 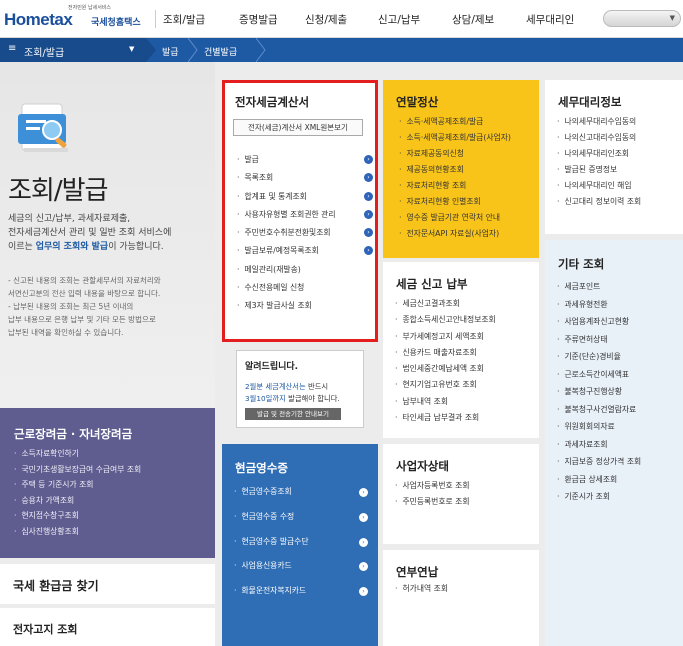 I want to click on tax-agent-item: 나의세무대리수임동의, so click(x=599, y=122).